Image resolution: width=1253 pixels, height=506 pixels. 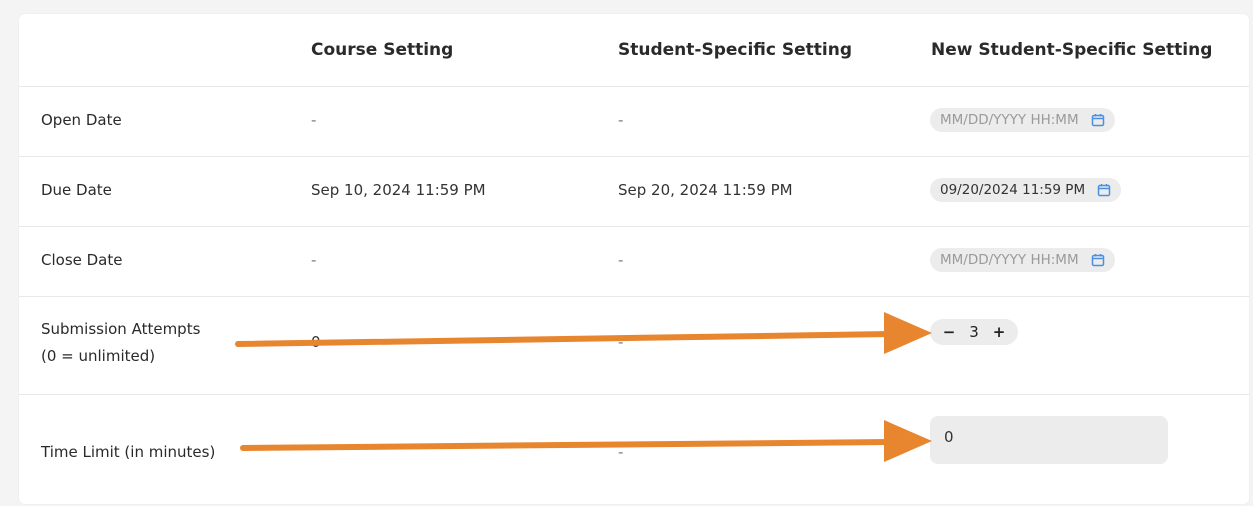 What do you see at coordinates (1049, 440) in the screenshot?
I see `time-limit-input` at bounding box center [1049, 440].